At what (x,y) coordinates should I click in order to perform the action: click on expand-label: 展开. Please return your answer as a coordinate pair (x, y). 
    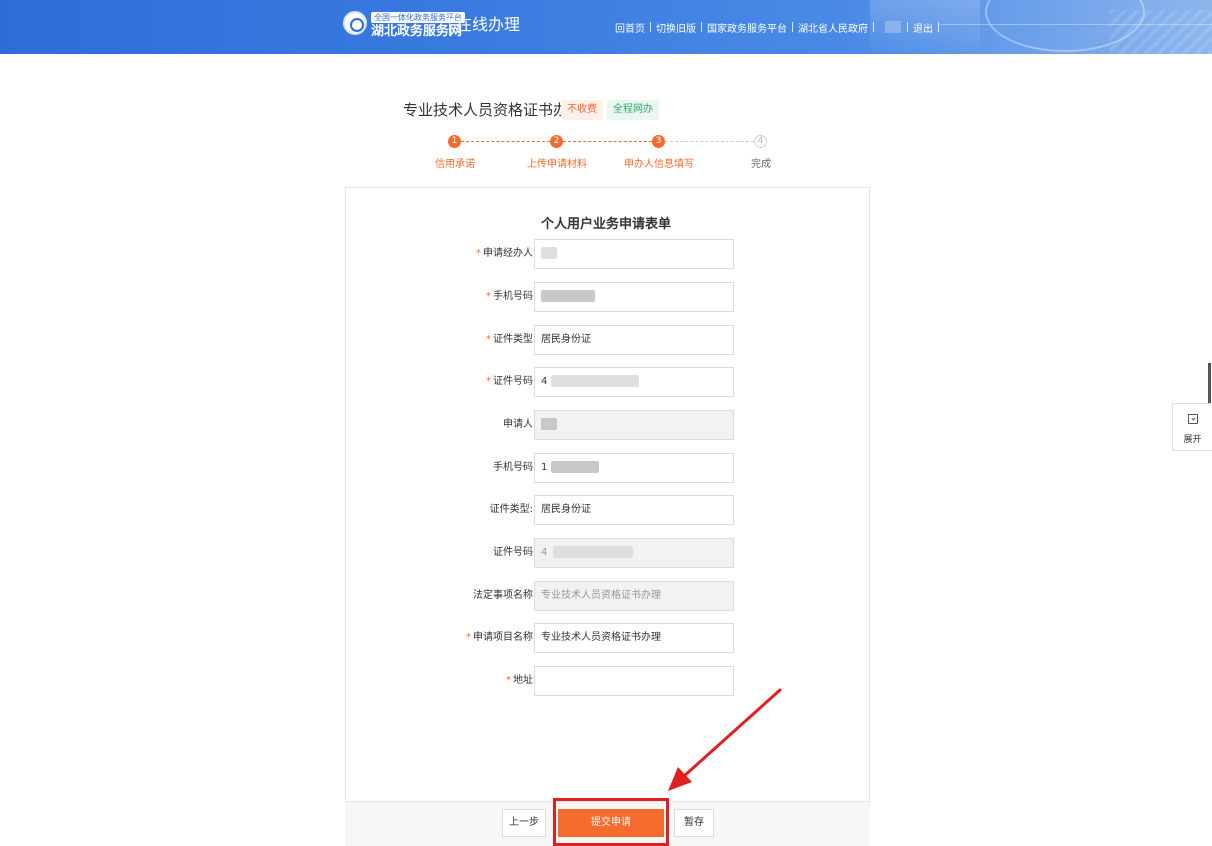
    Looking at the image, I should click on (1192, 440).